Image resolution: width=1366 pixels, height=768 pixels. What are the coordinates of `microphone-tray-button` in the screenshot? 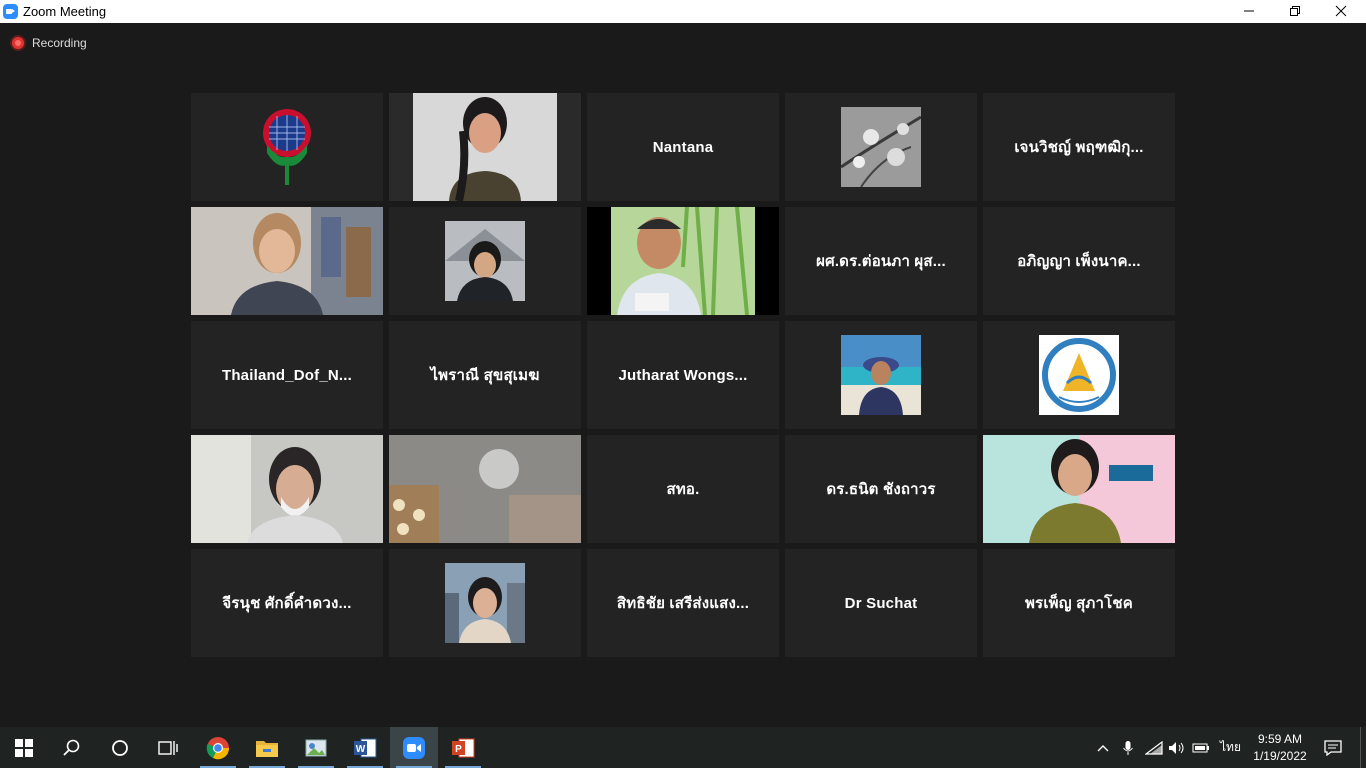 It's located at (1128, 747).